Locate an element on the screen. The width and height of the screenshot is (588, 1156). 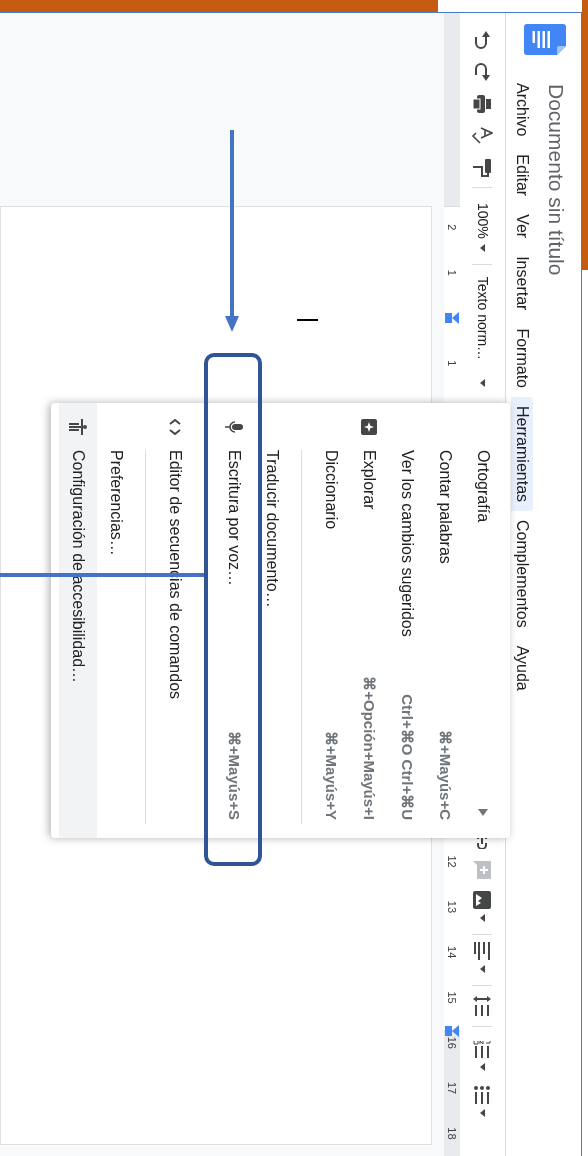
ruler-number: 15 is located at coordinates (452, 997).